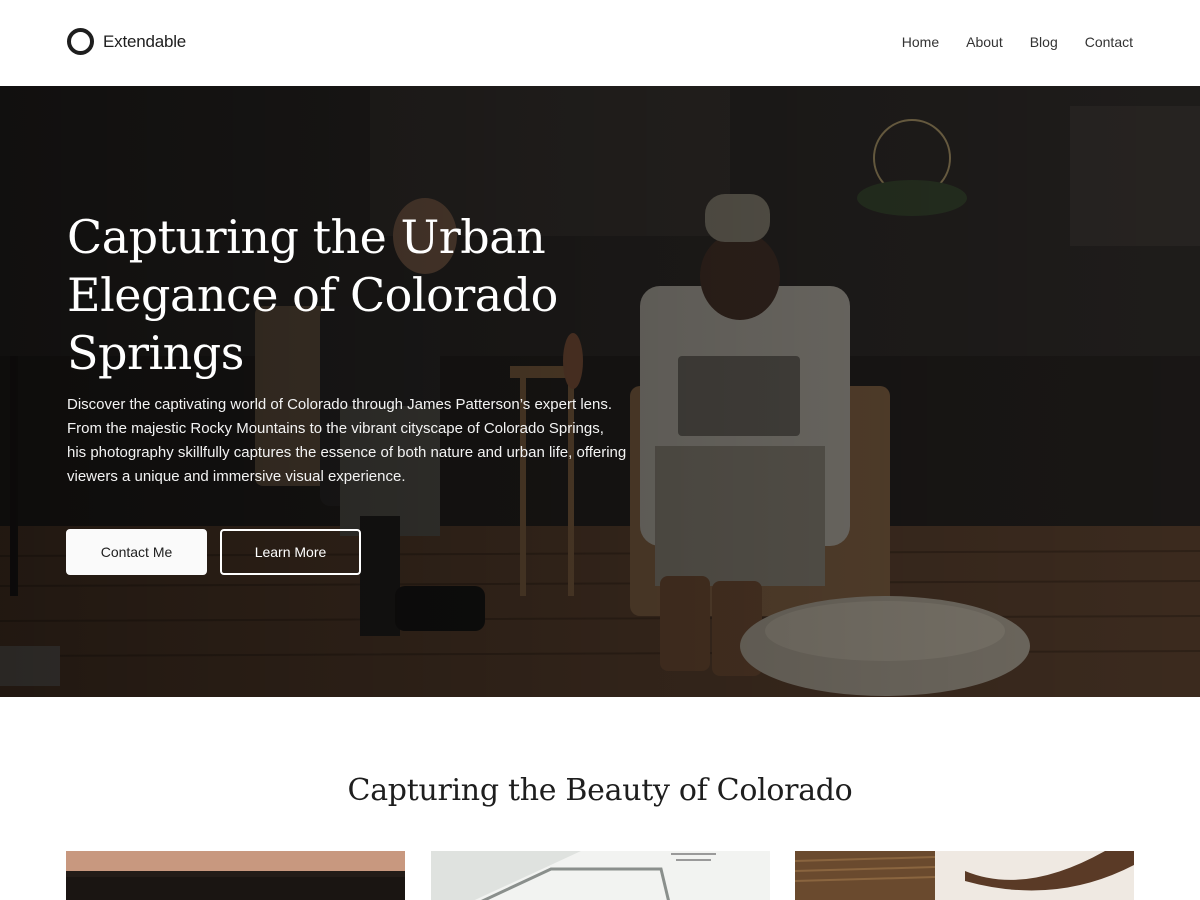 The image size is (1200, 900). I want to click on site-header: Extendable Home About Blog Contact, so click(600, 43).